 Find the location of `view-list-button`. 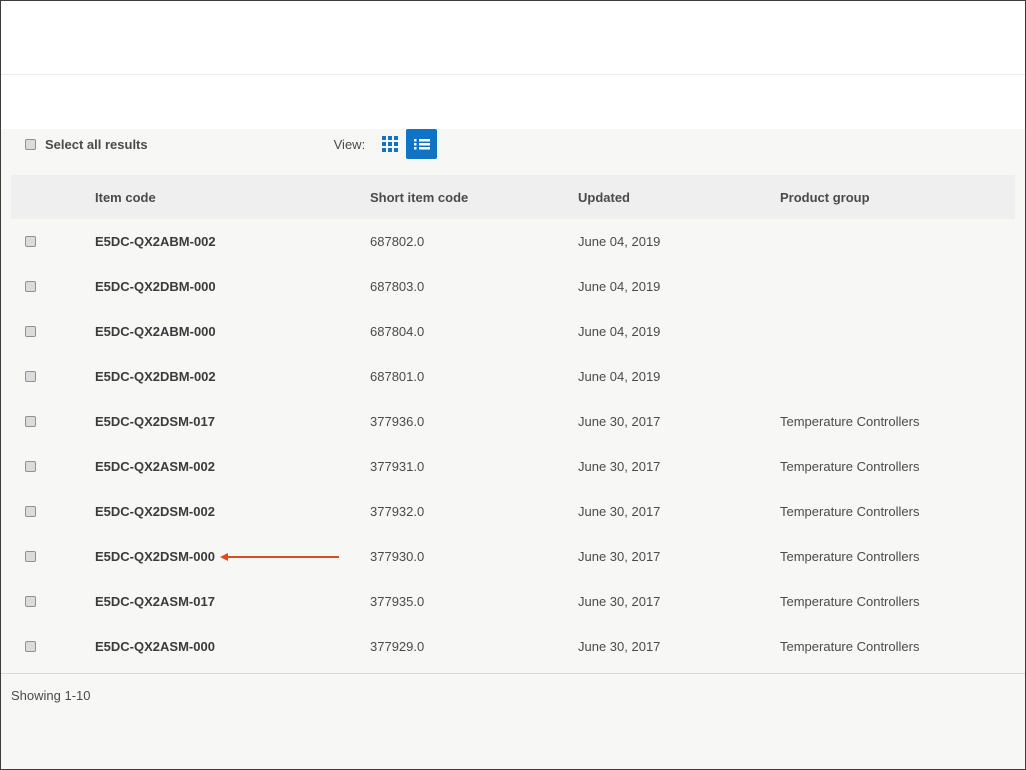

view-list-button is located at coordinates (422, 144).